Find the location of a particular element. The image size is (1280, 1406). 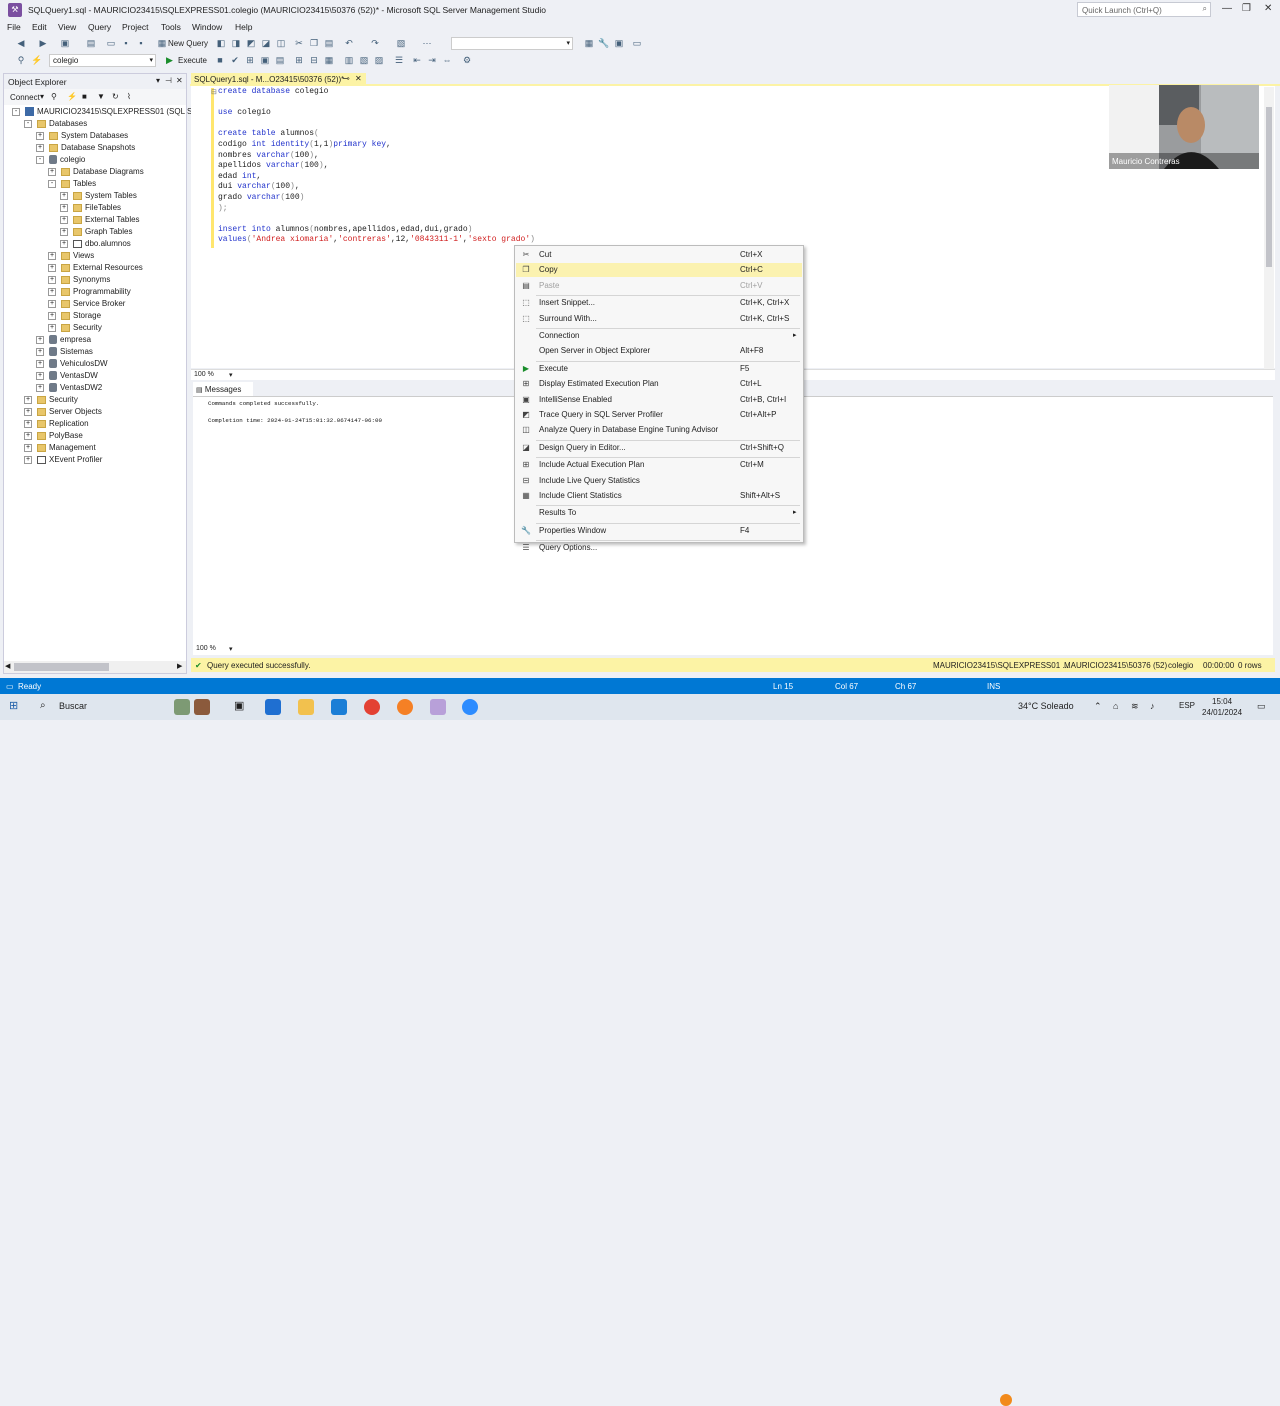

tree-node: + XEvent Profiler is located at coordinates (63, 460).